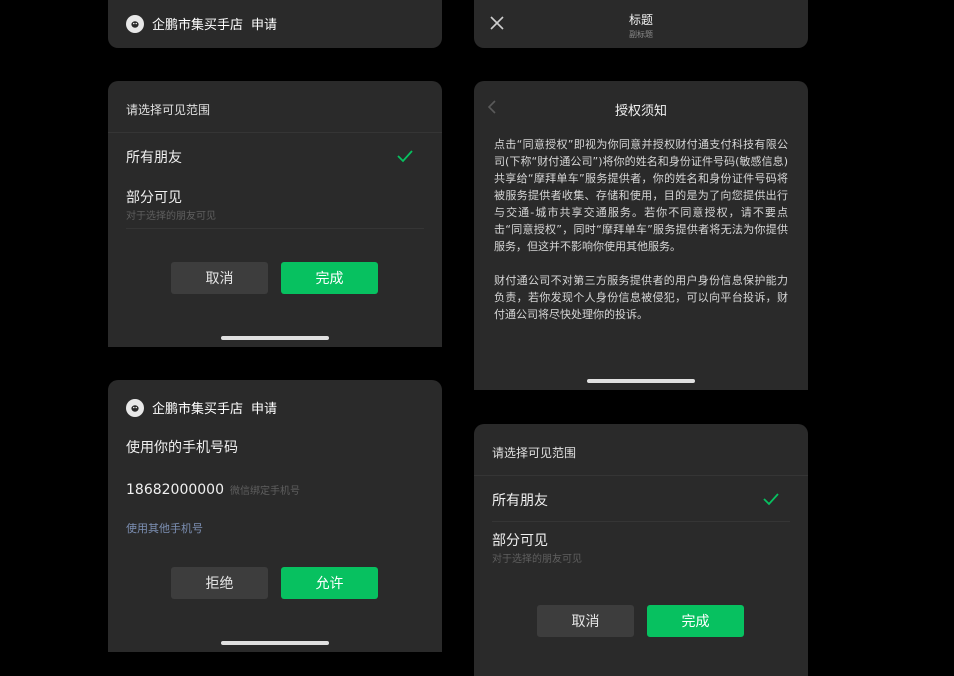 The width and height of the screenshot is (954, 676). What do you see at coordinates (641, 34) in the screenshot?
I see `header-subtitle: 副标题` at bounding box center [641, 34].